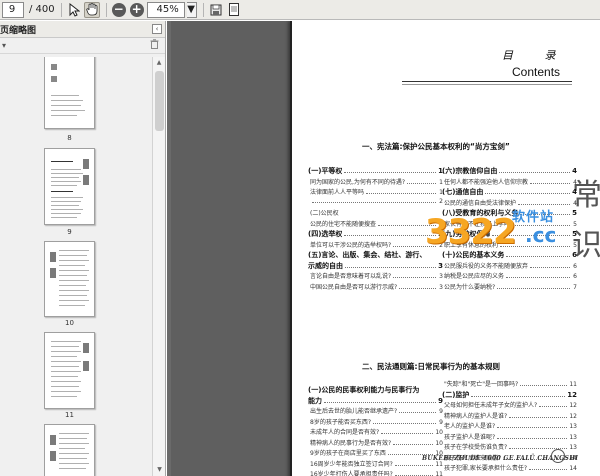 This screenshot has width=600, height=476. What do you see at coordinates (476, 447) in the screenshot?
I see `toc-entry-text: 孩子在学校受伤谁负责?` at bounding box center [476, 447].